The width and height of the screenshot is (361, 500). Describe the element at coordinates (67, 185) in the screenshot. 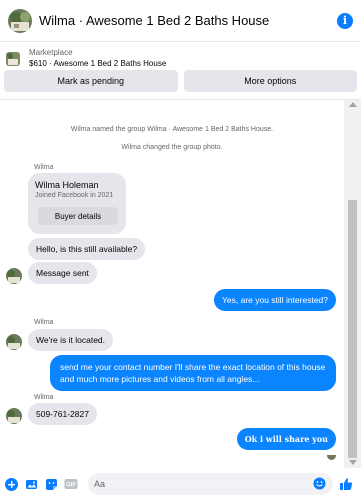

I see `buyer-name: Wilma Holeman` at that location.